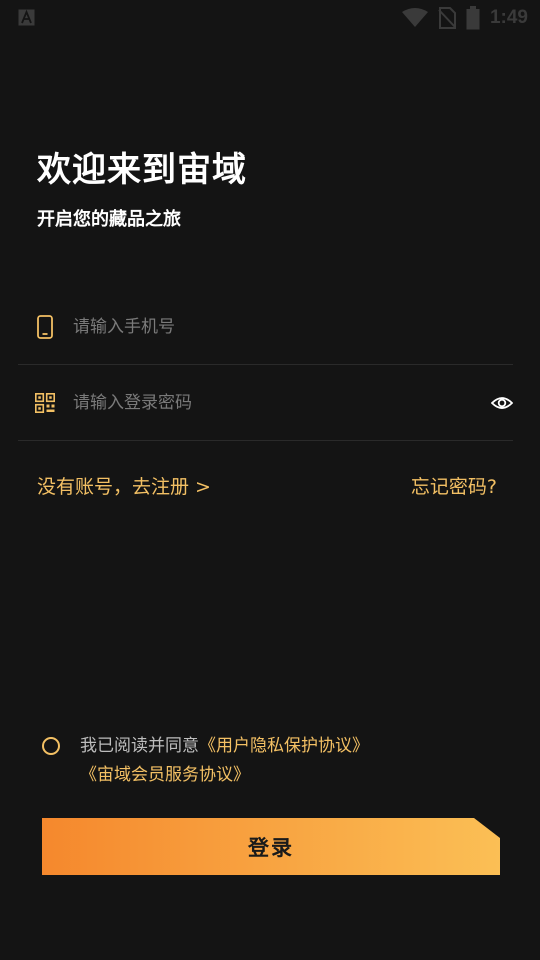  I want to click on page-subtitle: 开启您的藏品之旅, so click(109, 219).